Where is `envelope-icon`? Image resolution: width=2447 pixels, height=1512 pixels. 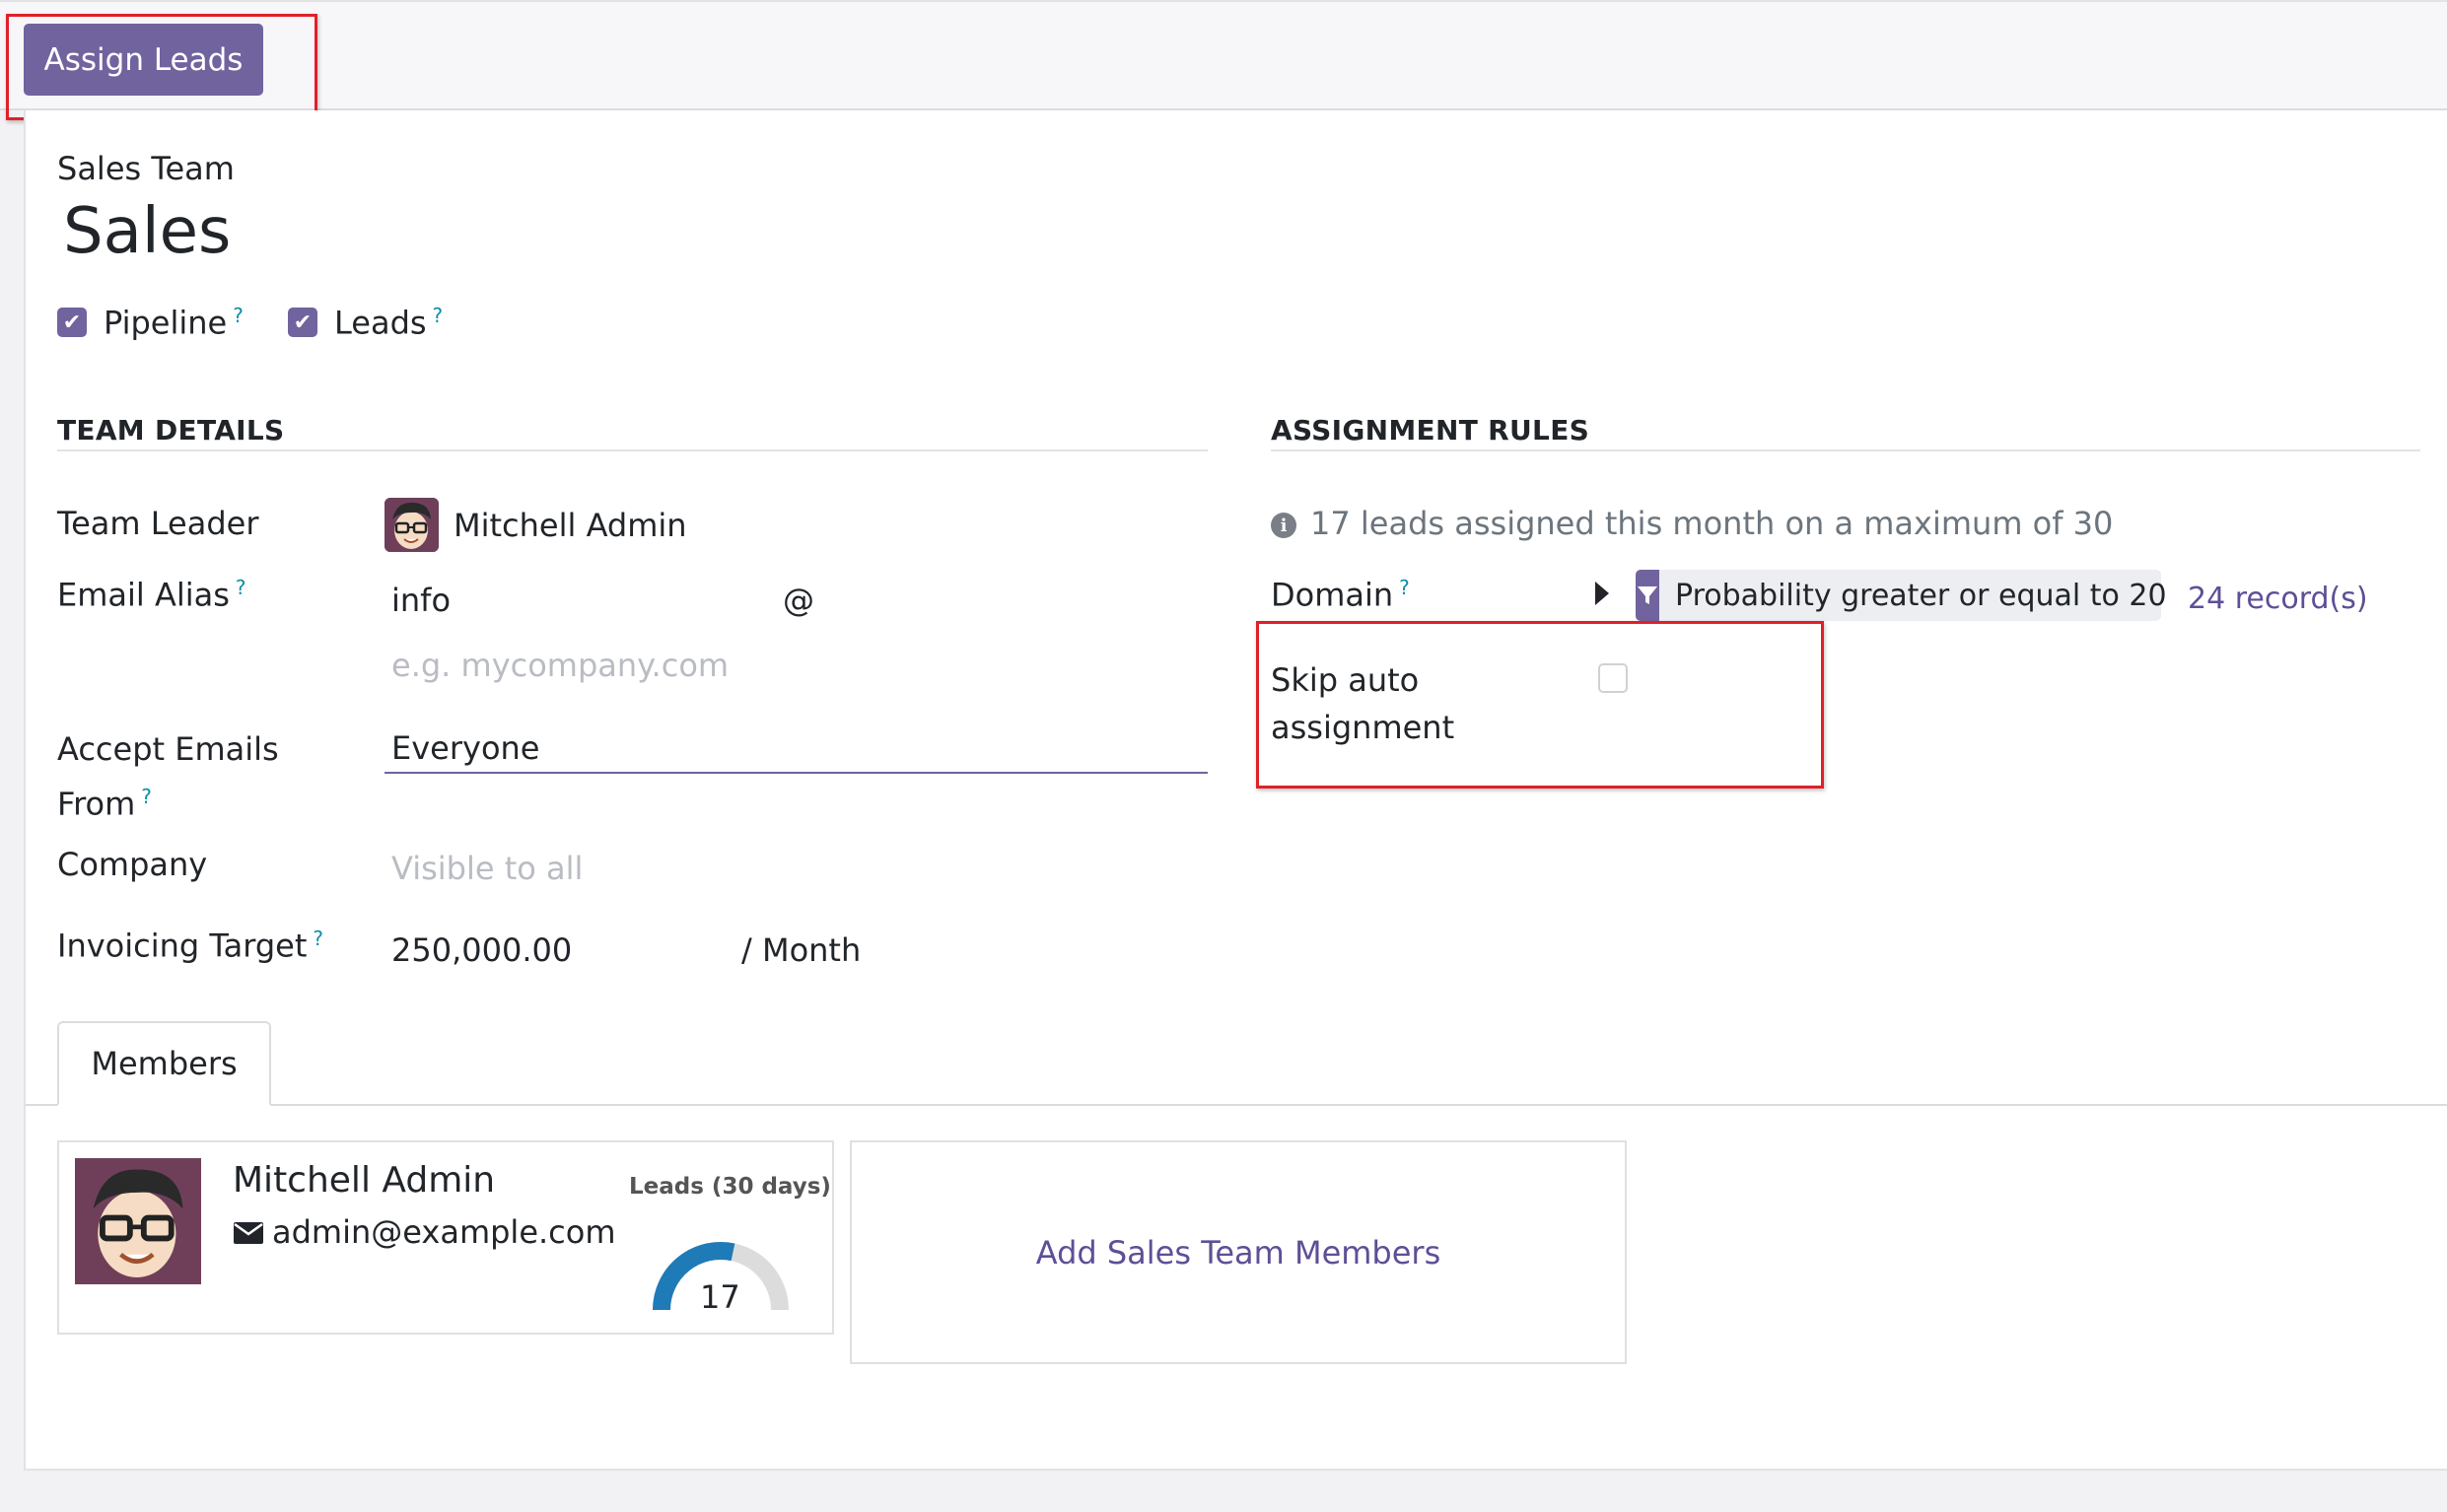
envelope-icon is located at coordinates (248, 1234).